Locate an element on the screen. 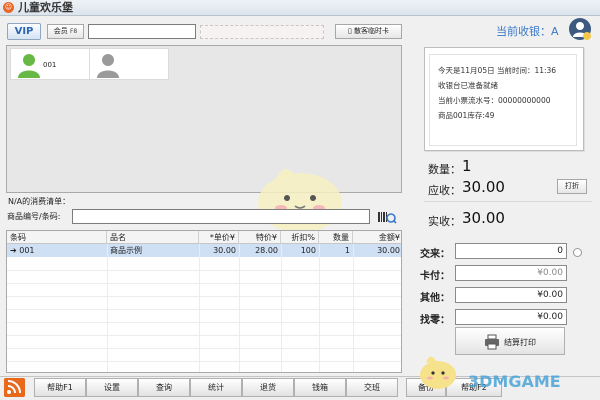 This screenshot has height=400, width=600. received-value: 30.00 is located at coordinates (483, 218).